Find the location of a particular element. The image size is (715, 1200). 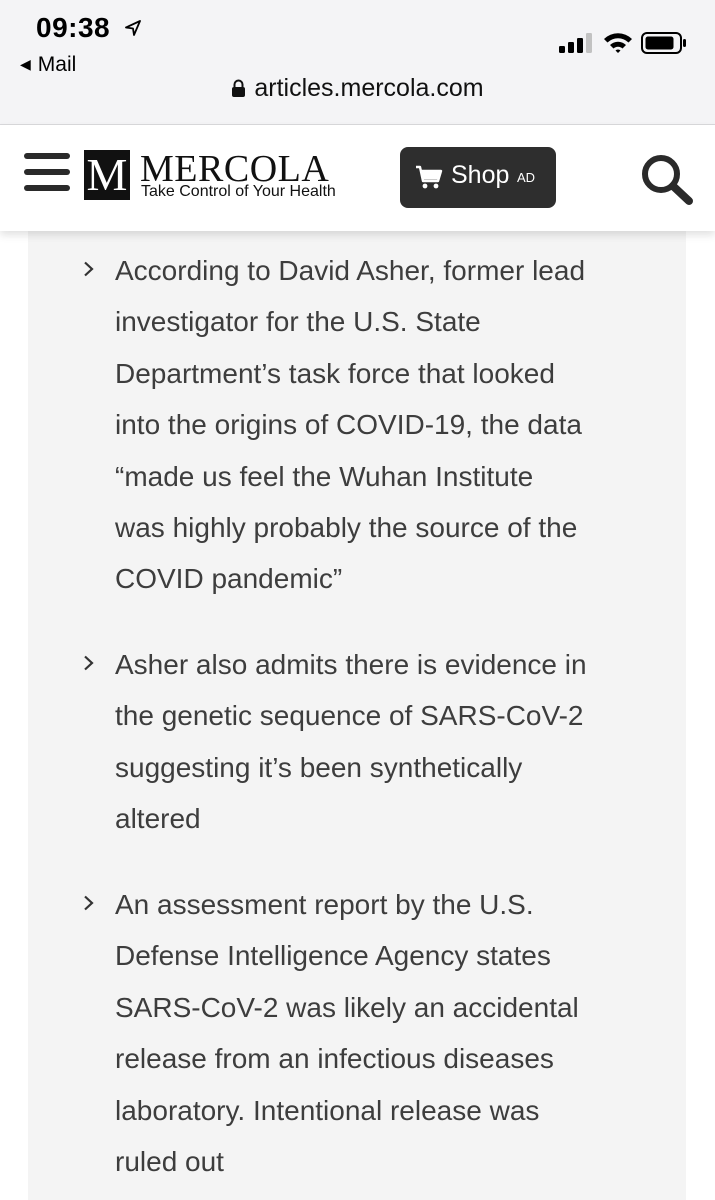

status-time: 09:38 is located at coordinates (73, 27).